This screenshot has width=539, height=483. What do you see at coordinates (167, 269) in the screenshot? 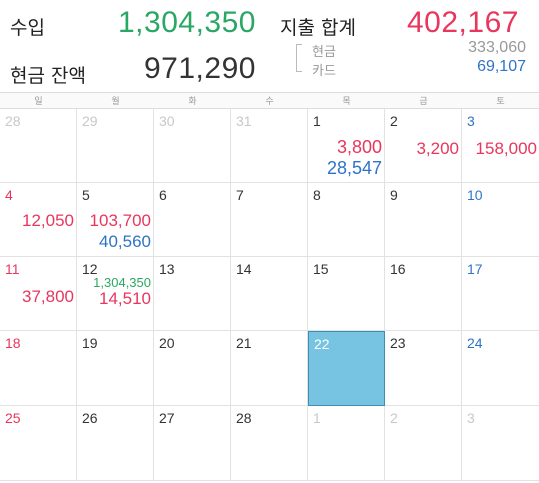
I see `day-number: 13` at bounding box center [167, 269].